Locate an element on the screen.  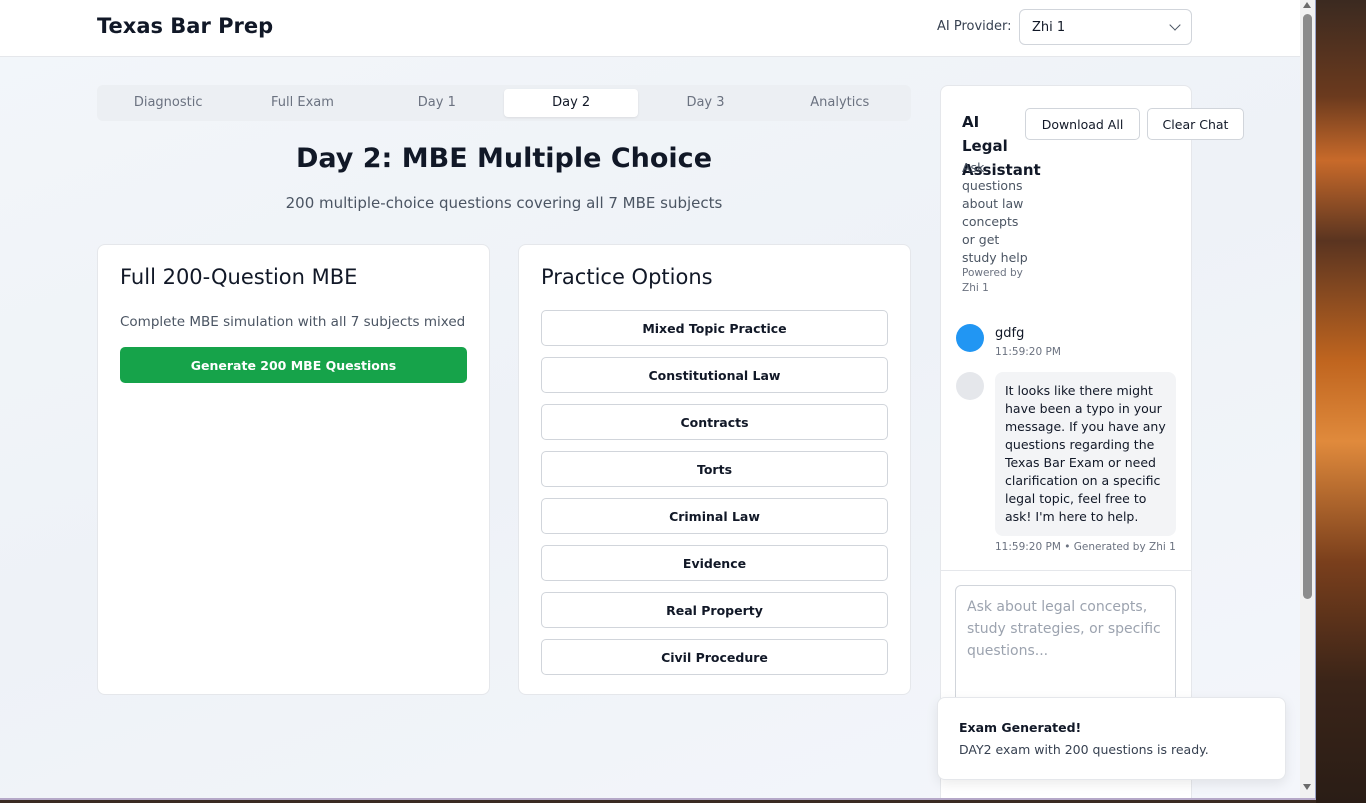
chat-divider is located at coordinates (1066, 570).